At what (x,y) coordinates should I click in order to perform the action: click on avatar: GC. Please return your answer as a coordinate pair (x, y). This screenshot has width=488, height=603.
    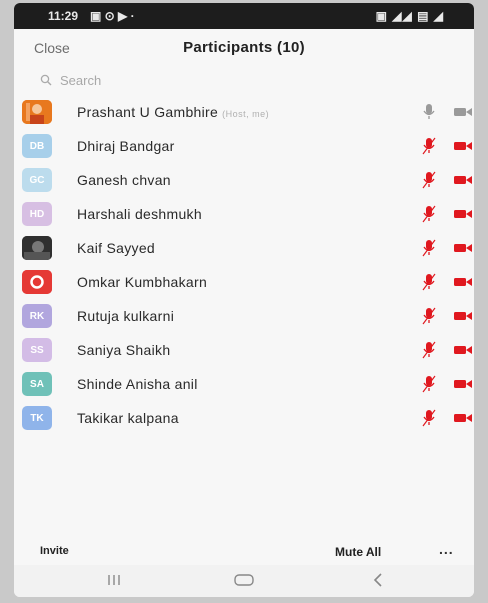
    Looking at the image, I should click on (37, 180).